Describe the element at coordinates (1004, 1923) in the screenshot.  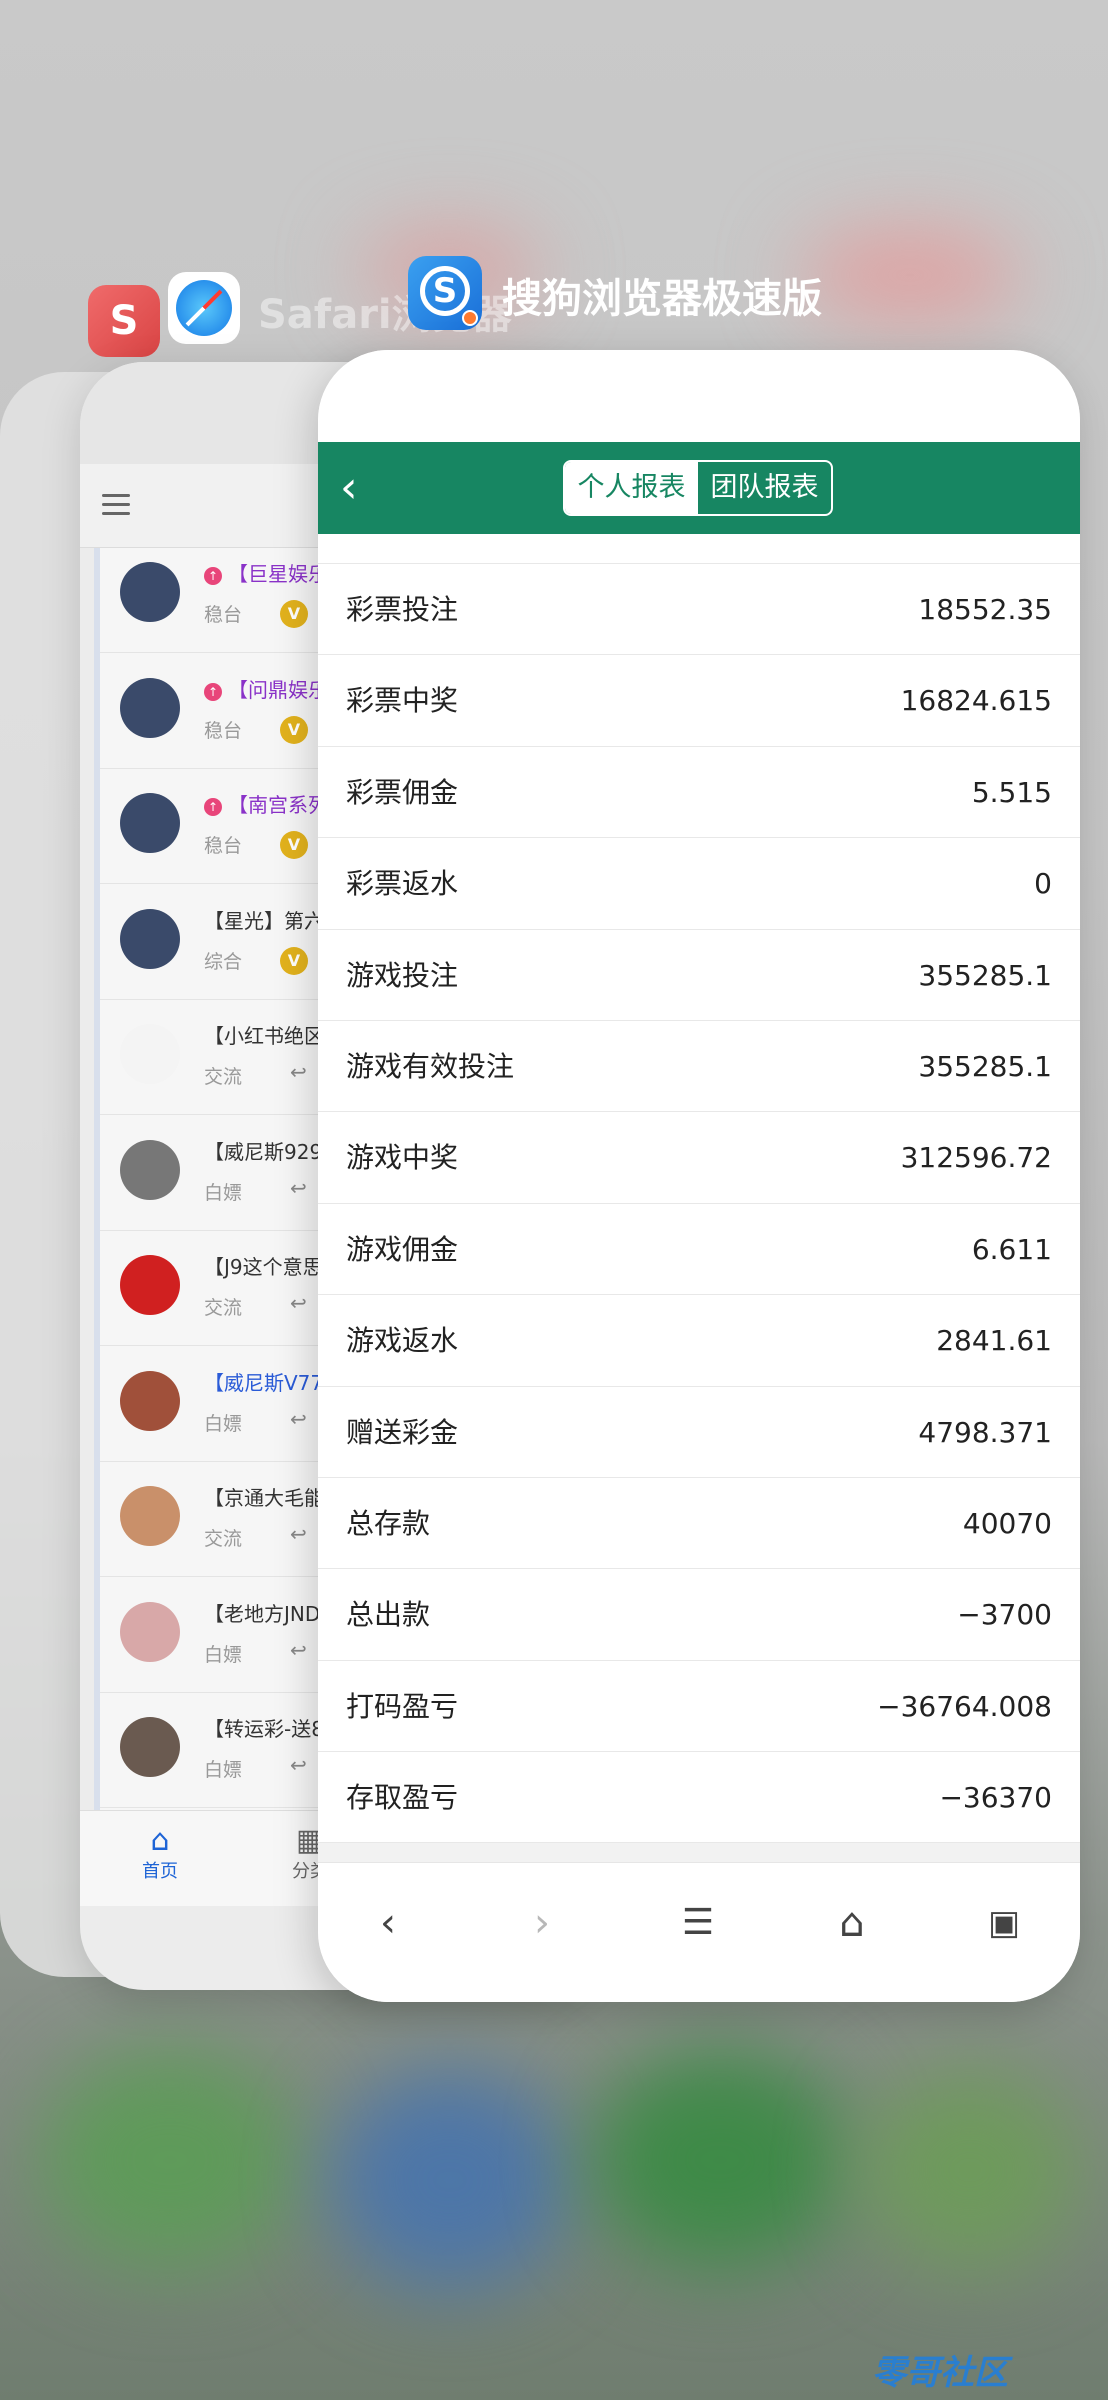
I see `browser-toolbox-icon: ▣` at that location.